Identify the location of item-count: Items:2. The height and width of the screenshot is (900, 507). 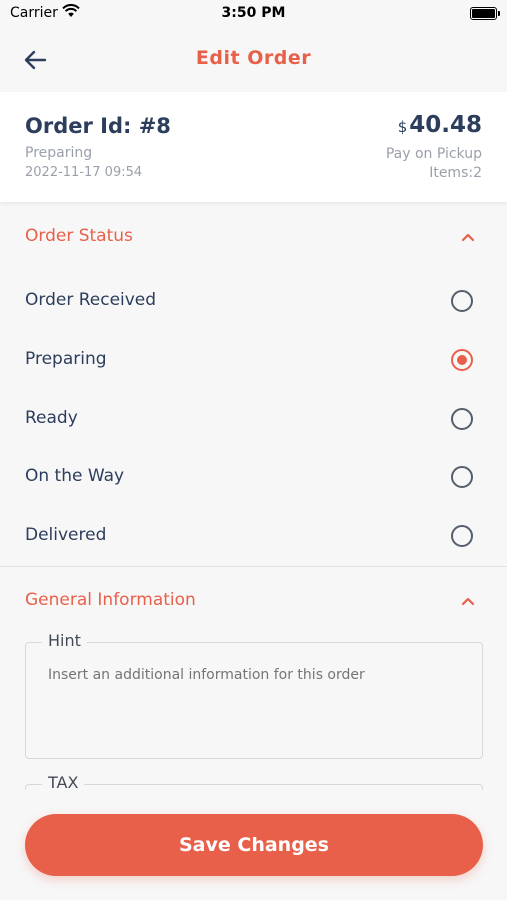
(455, 173).